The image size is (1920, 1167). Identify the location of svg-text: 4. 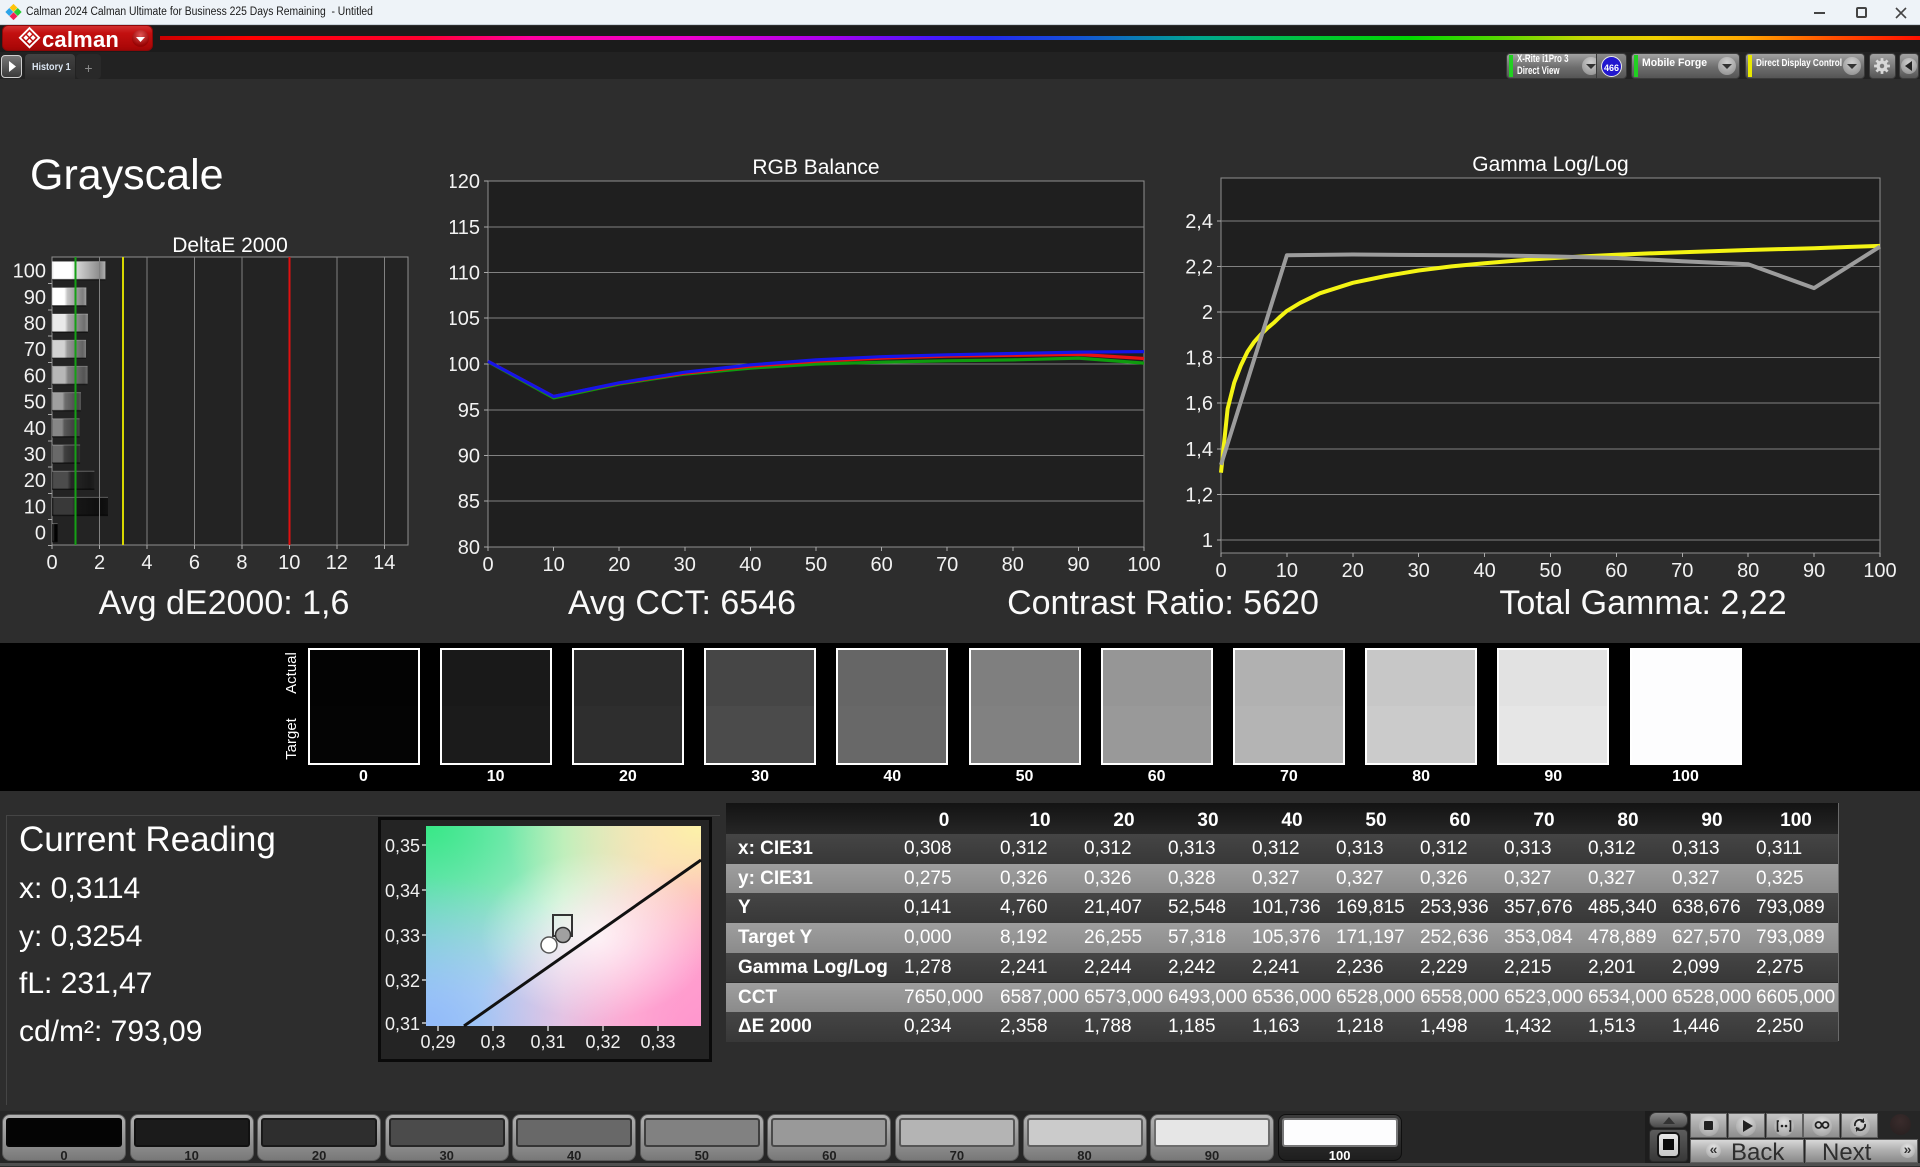
(146, 563).